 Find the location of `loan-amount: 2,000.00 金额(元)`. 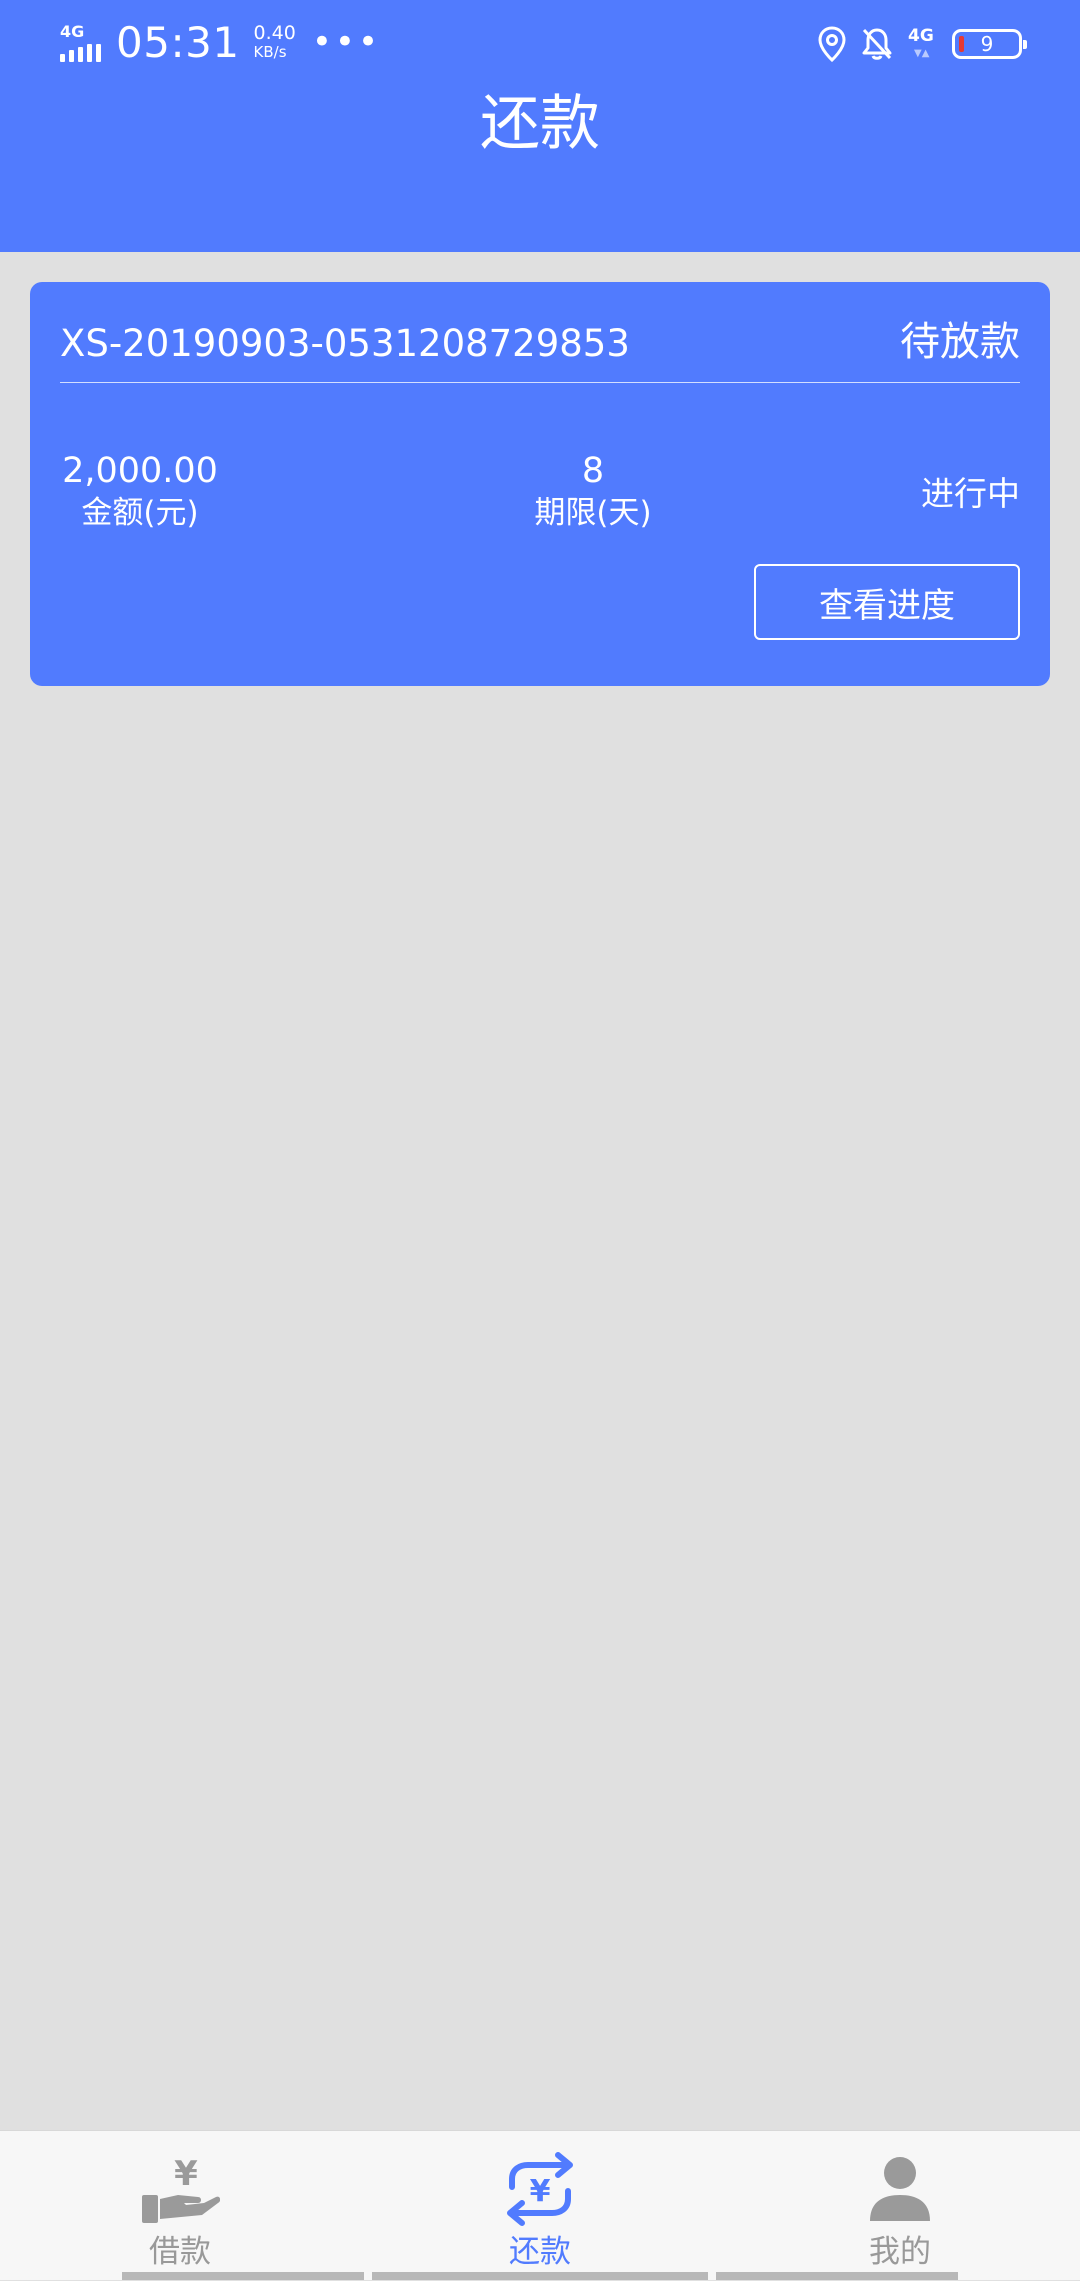

loan-amount: 2,000.00 金额(元) is located at coordinates (140, 492).